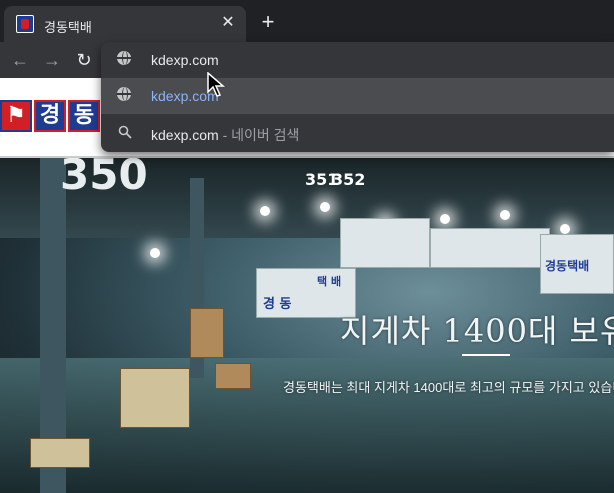 This screenshot has width=614, height=493. What do you see at coordinates (20, 60) in the screenshot?
I see `back-button: ←` at bounding box center [20, 60].